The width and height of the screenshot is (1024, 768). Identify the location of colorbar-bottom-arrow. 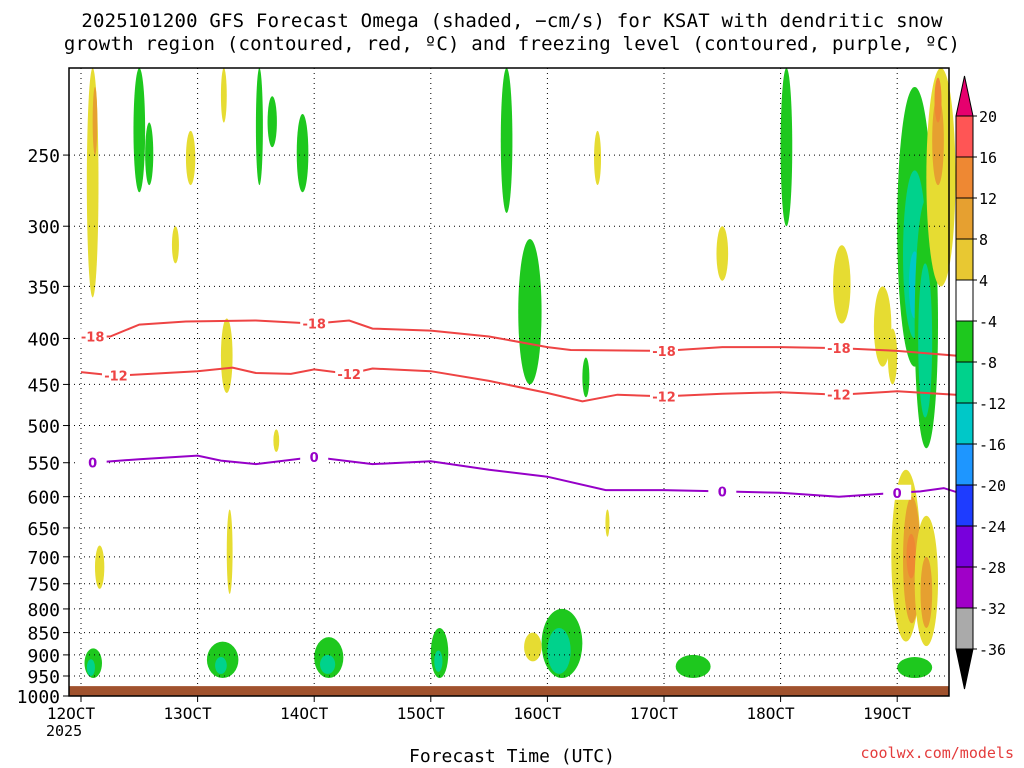
(964, 669).